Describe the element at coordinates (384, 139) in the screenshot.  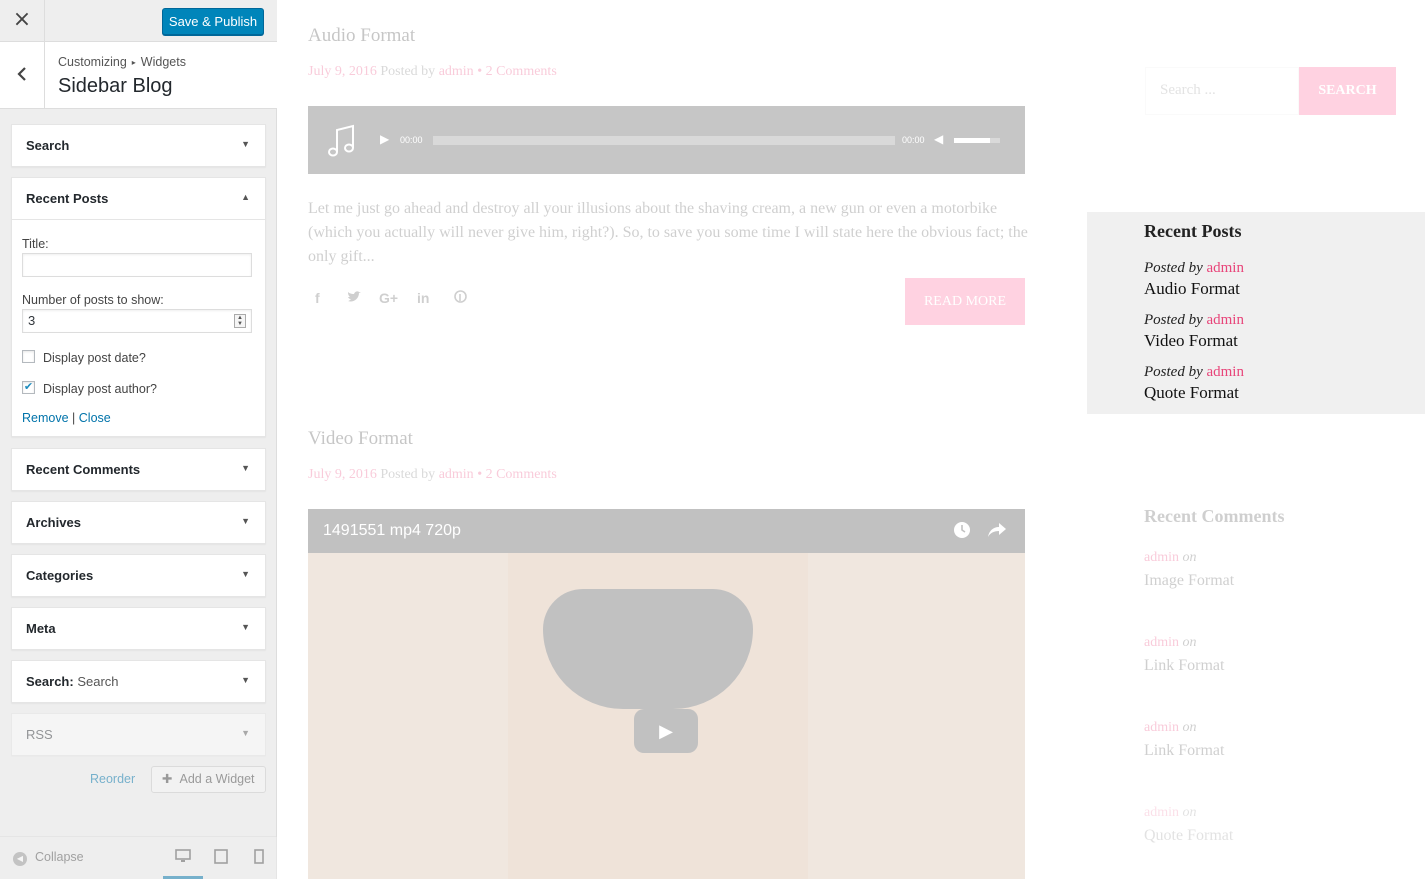
I see `play-icon: ▶` at that location.